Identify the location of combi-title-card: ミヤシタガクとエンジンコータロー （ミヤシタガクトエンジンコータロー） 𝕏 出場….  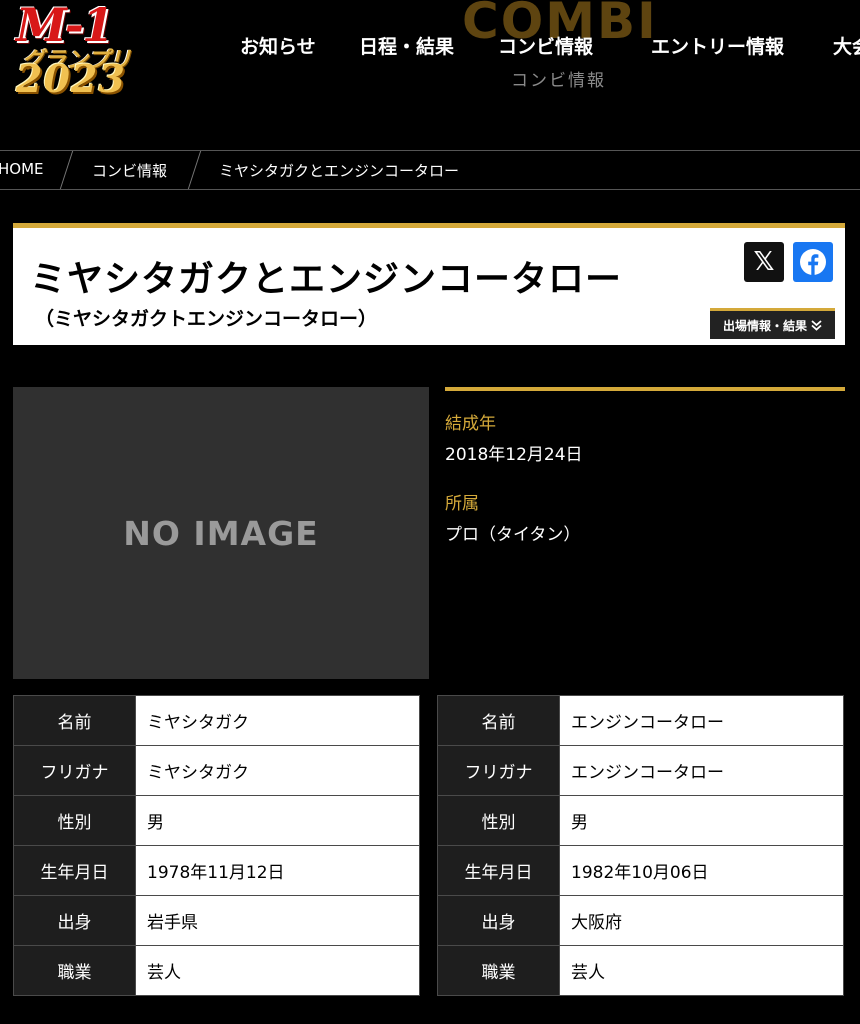
(429, 284).